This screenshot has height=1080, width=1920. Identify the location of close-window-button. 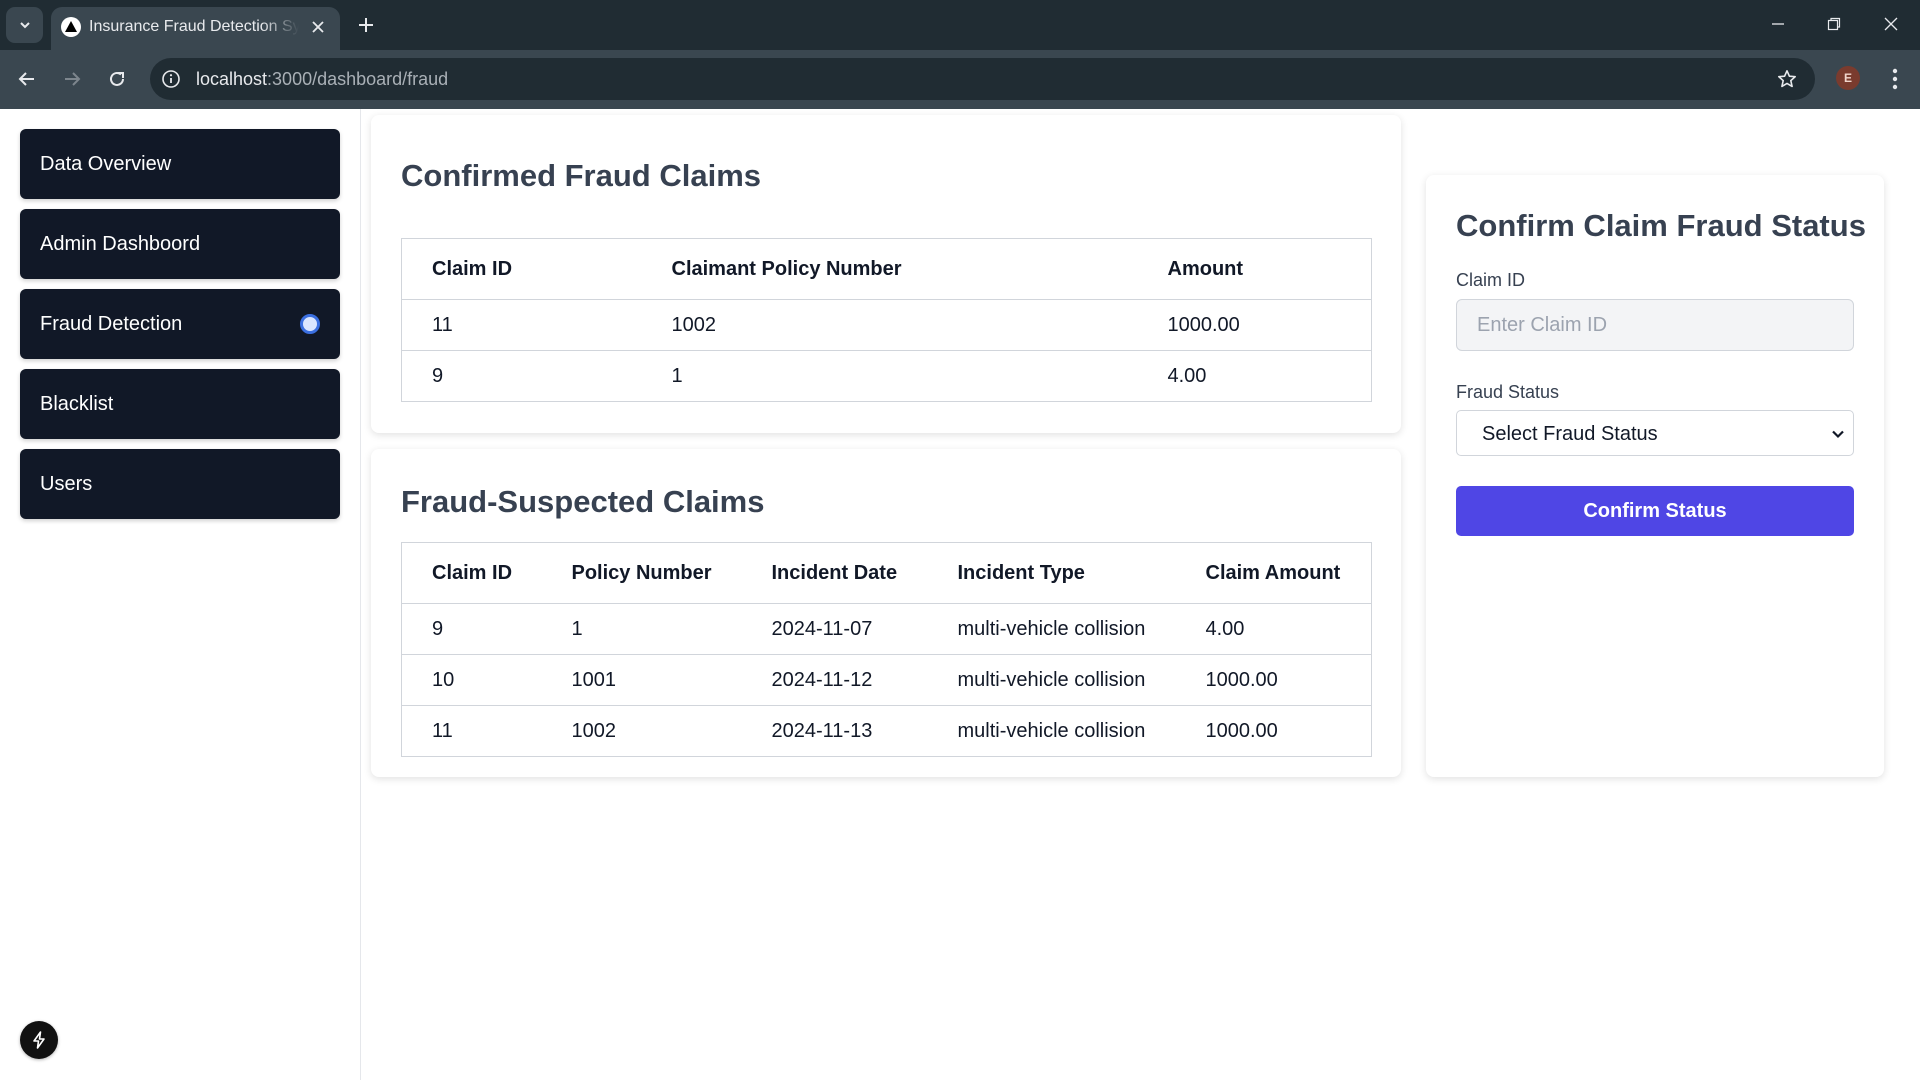
(1891, 24).